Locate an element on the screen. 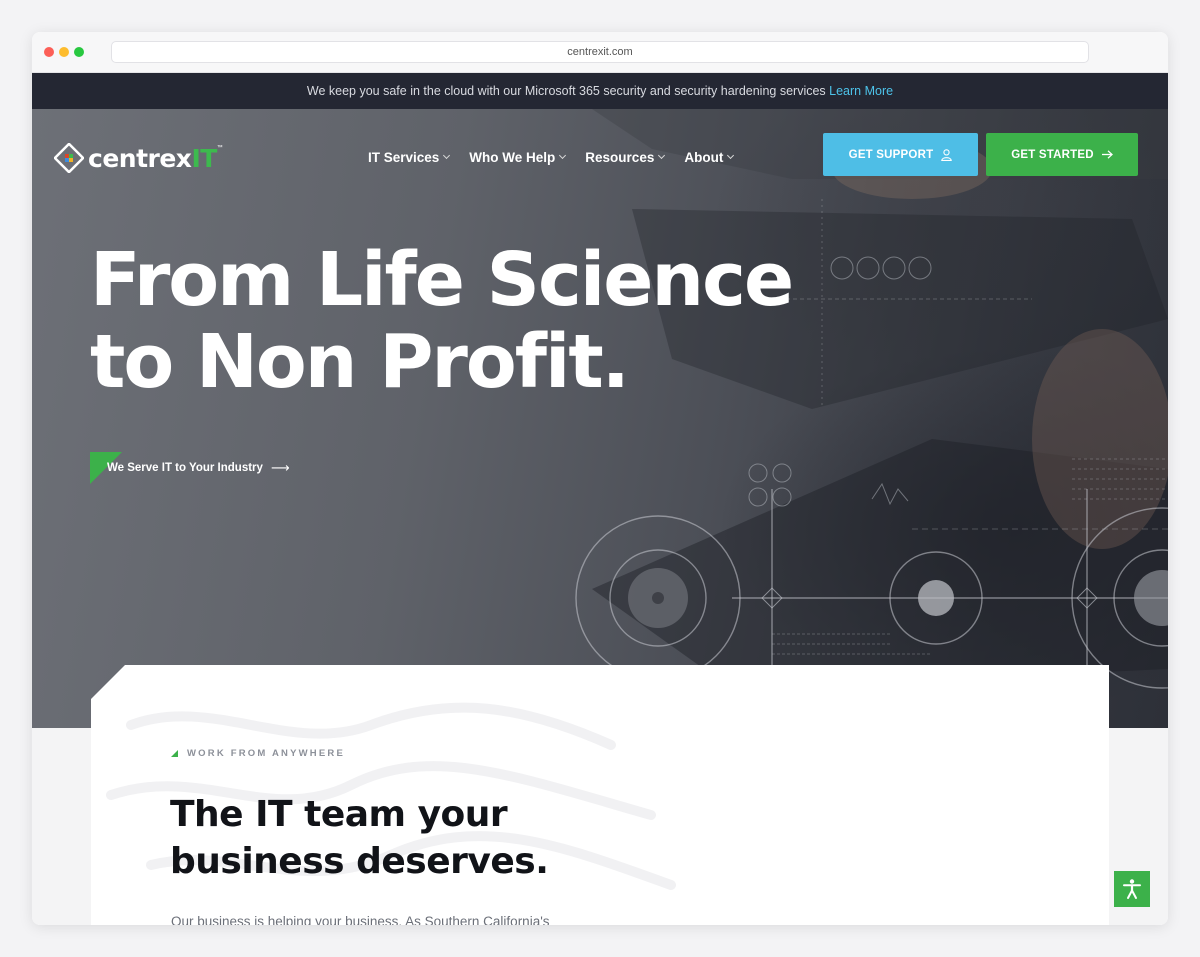  arrow-right-icon: ⟶ is located at coordinates (280, 467).